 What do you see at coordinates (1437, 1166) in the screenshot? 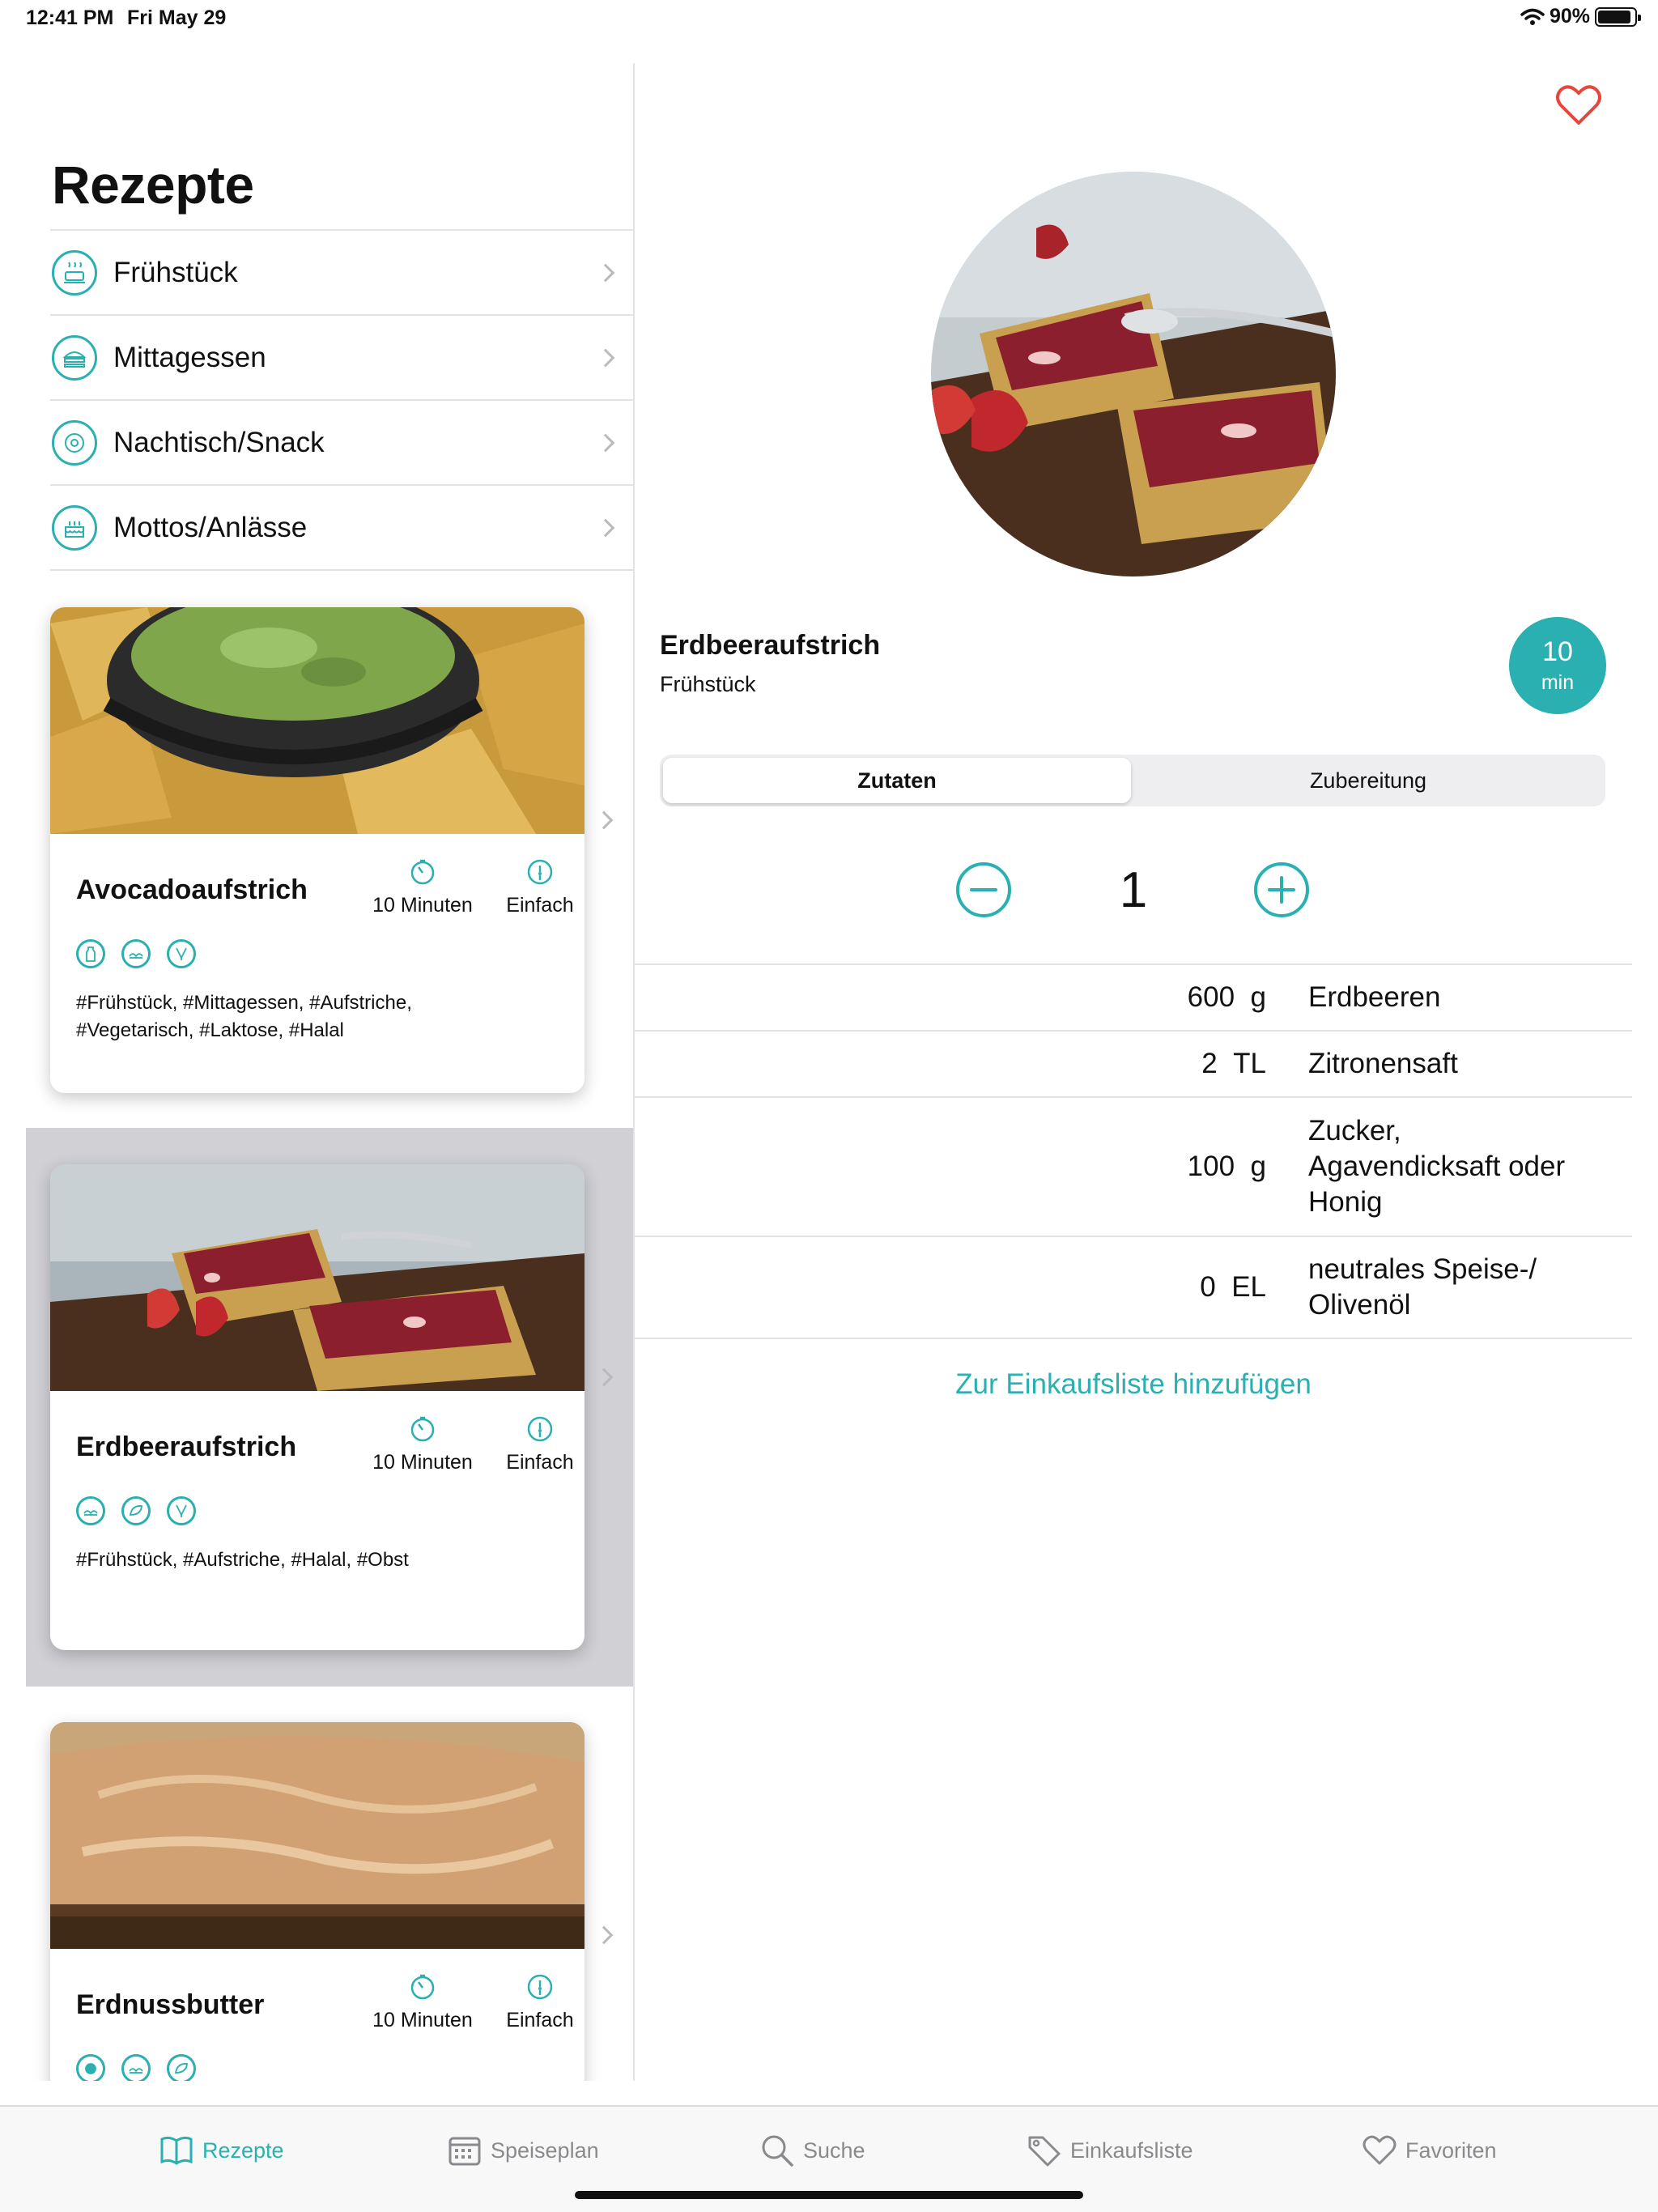
I see `ingredient-name: Zucker, Agavendicksaft oder Honig` at bounding box center [1437, 1166].